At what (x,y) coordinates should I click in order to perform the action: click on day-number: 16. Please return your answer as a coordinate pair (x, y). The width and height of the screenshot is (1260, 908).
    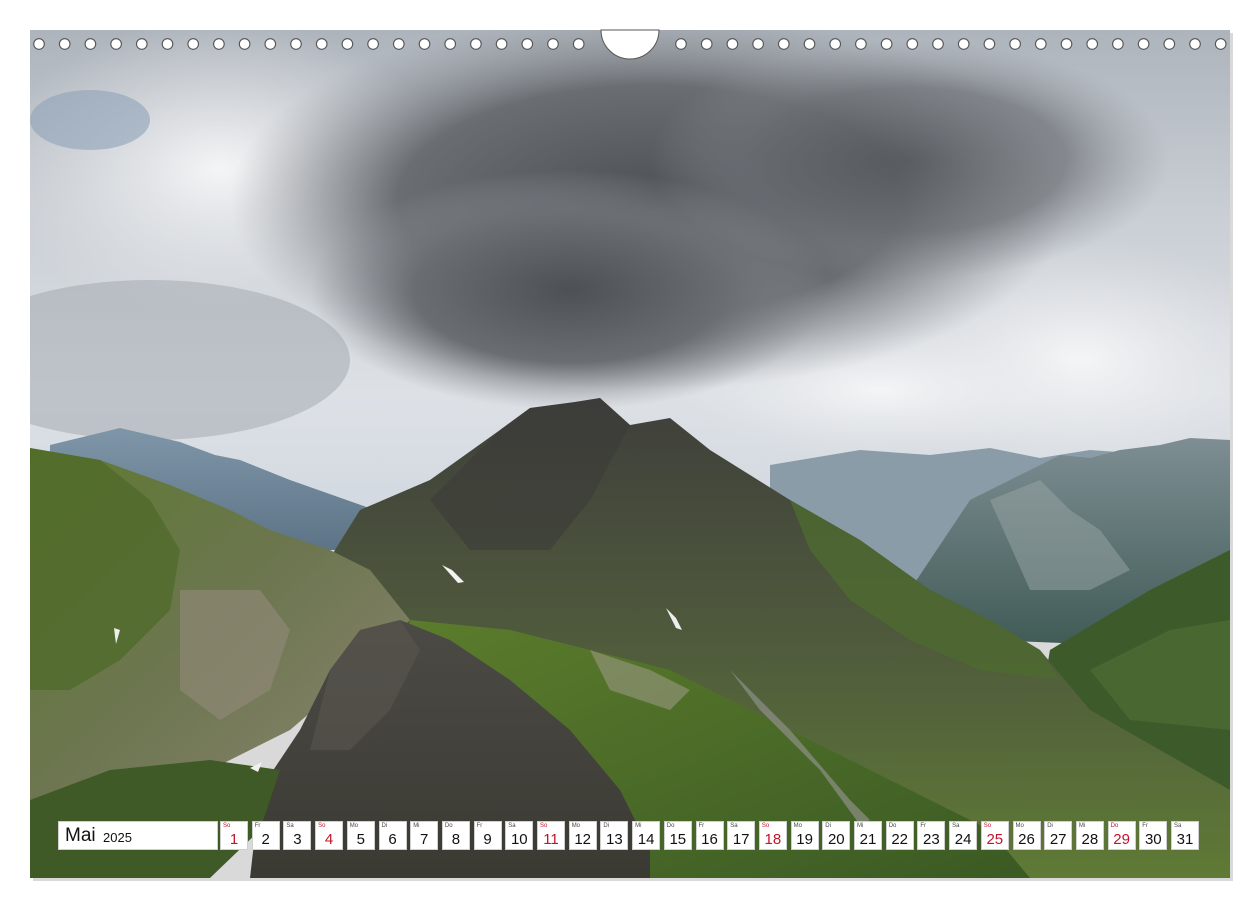
    Looking at the image, I should click on (709, 839).